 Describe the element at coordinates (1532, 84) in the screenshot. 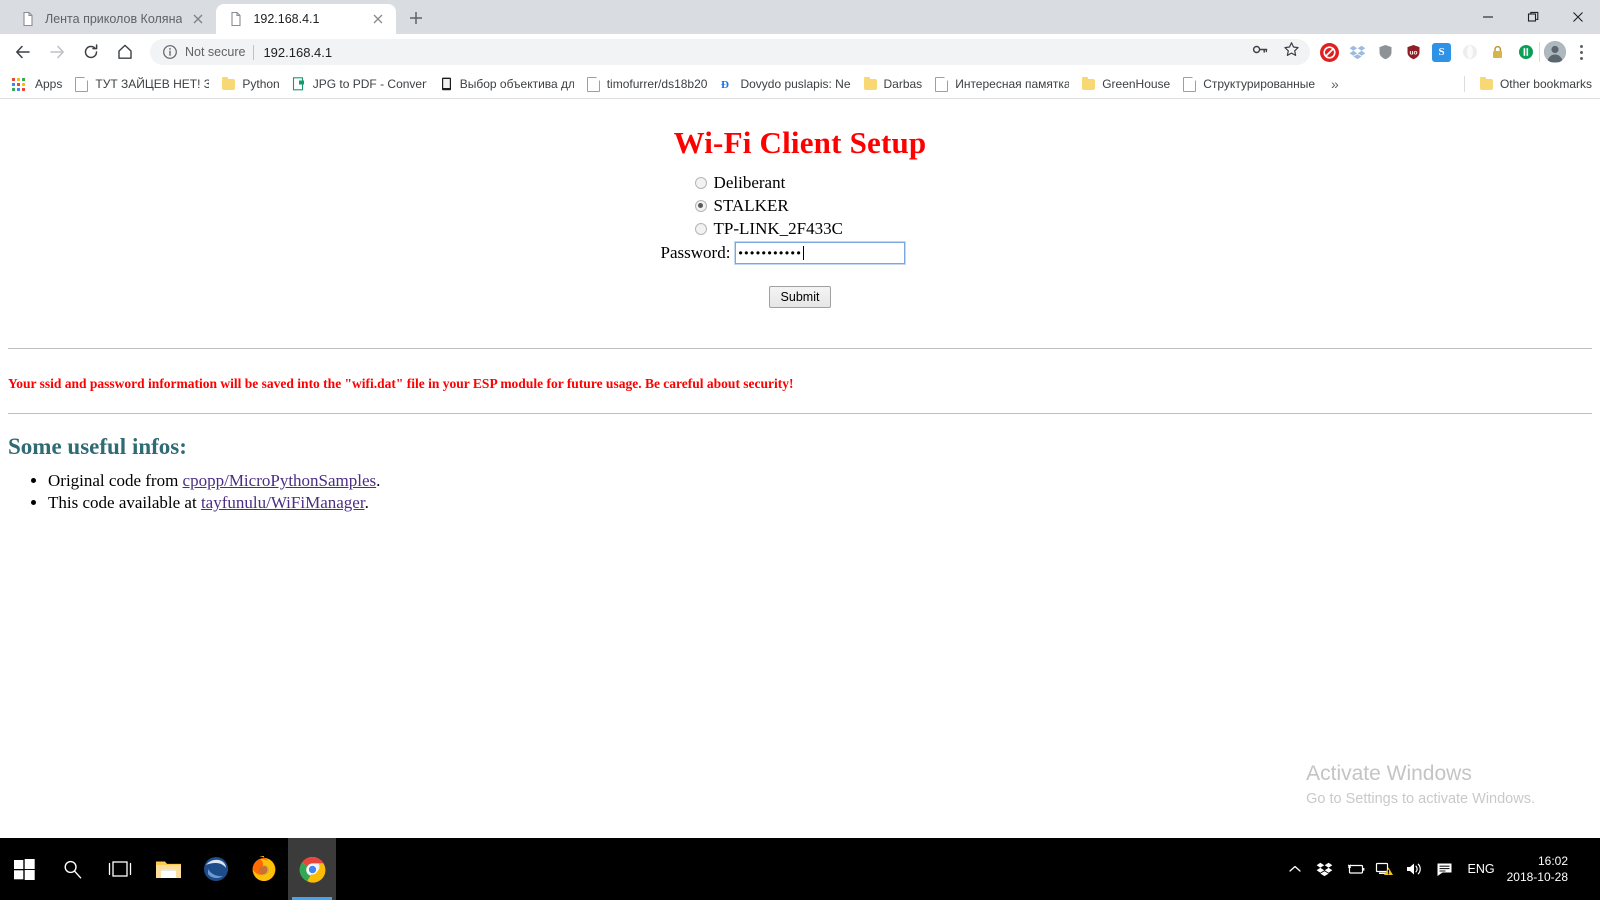

I see `bookmark-other-bookmarks: Other bookmarks` at that location.